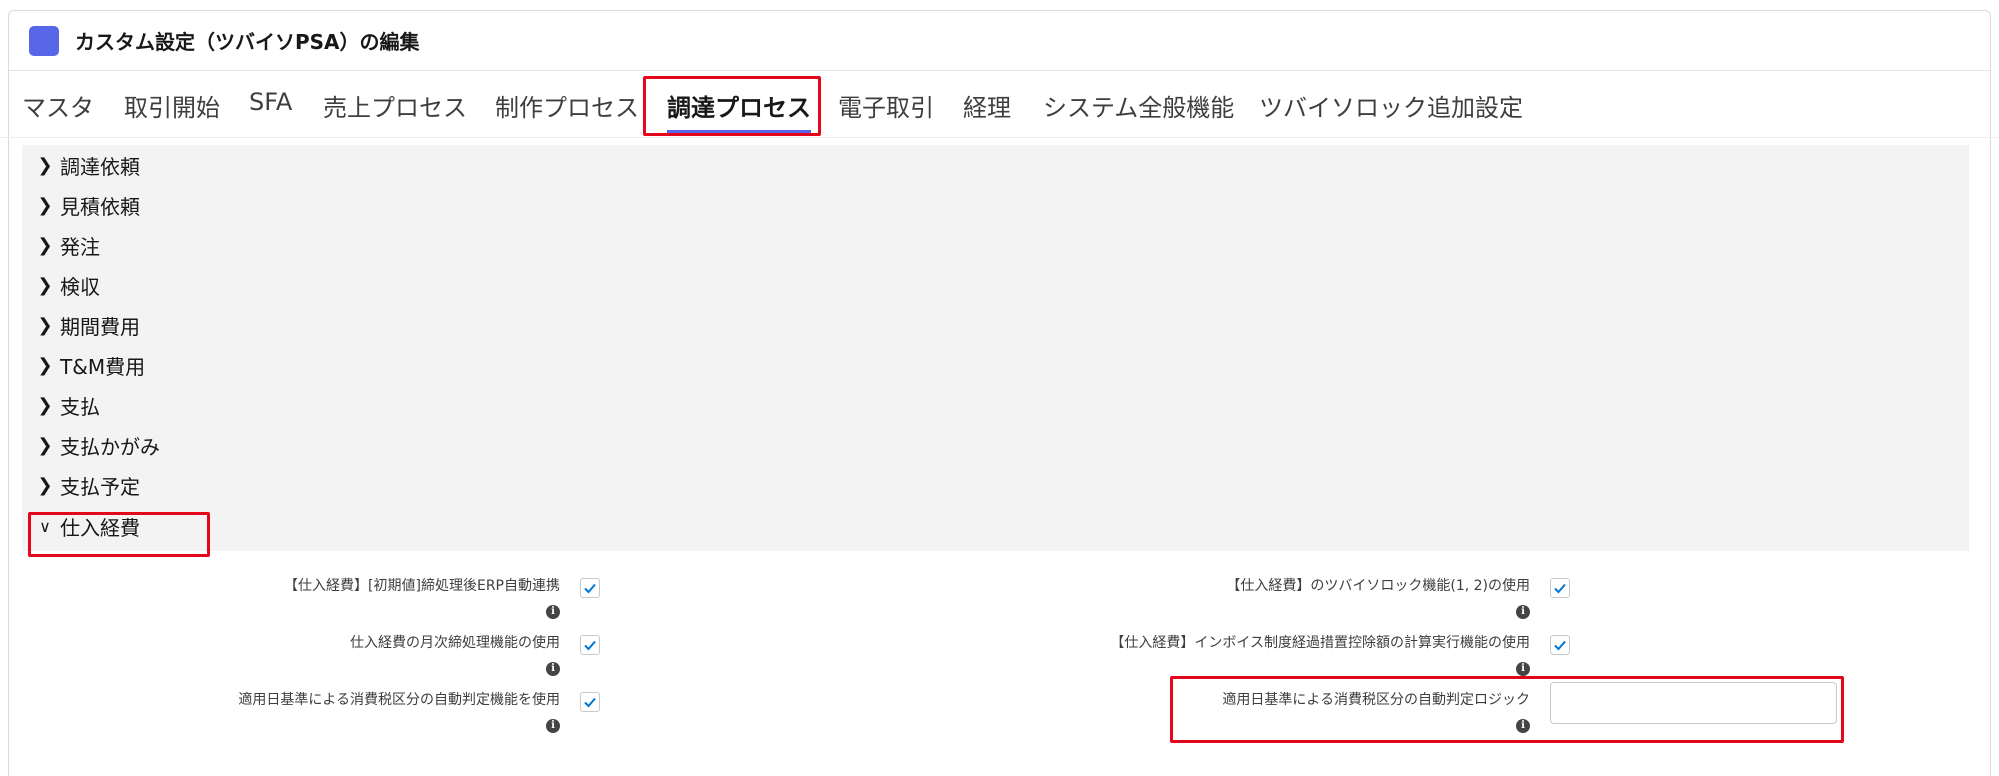 Image resolution: width=1999 pixels, height=776 pixels. Describe the element at coordinates (1226, 600) in the screenshot. I see `field-tsubaiso-lock: 【仕入経費】のツバイソロック機能(1, 2)の使用 i` at that location.